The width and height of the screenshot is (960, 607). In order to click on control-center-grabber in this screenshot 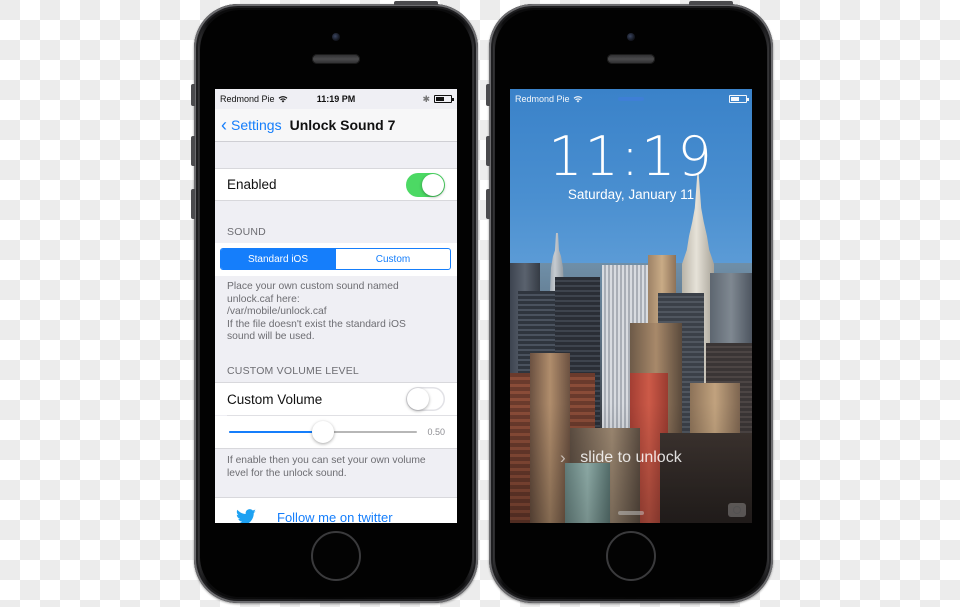, I will do `click(631, 513)`.